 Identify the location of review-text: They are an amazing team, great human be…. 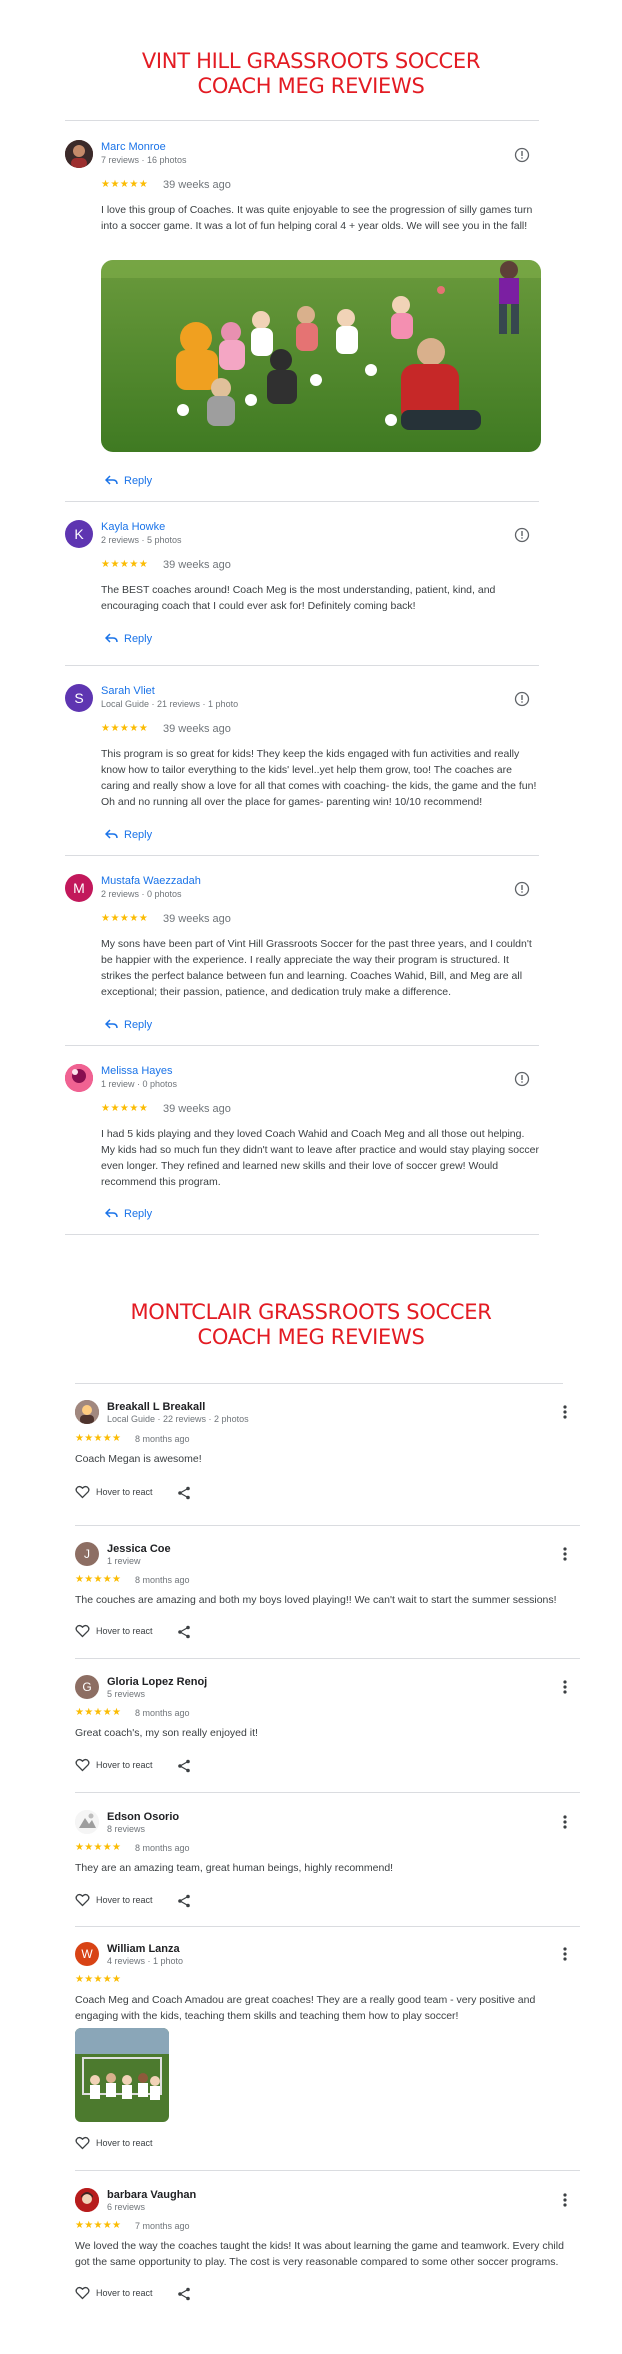
(234, 1868).